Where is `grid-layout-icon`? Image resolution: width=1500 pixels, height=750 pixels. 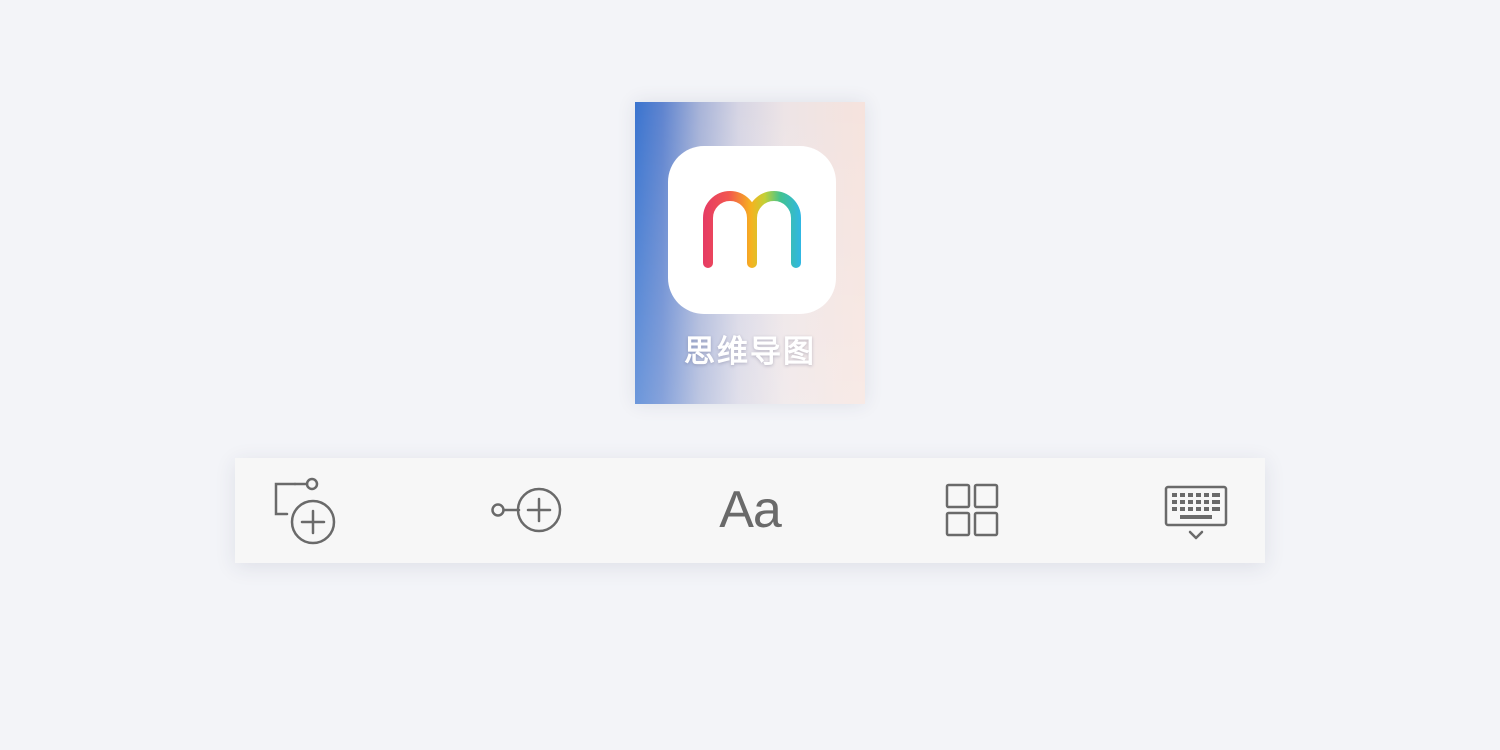 grid-layout-icon is located at coordinates (972, 510).